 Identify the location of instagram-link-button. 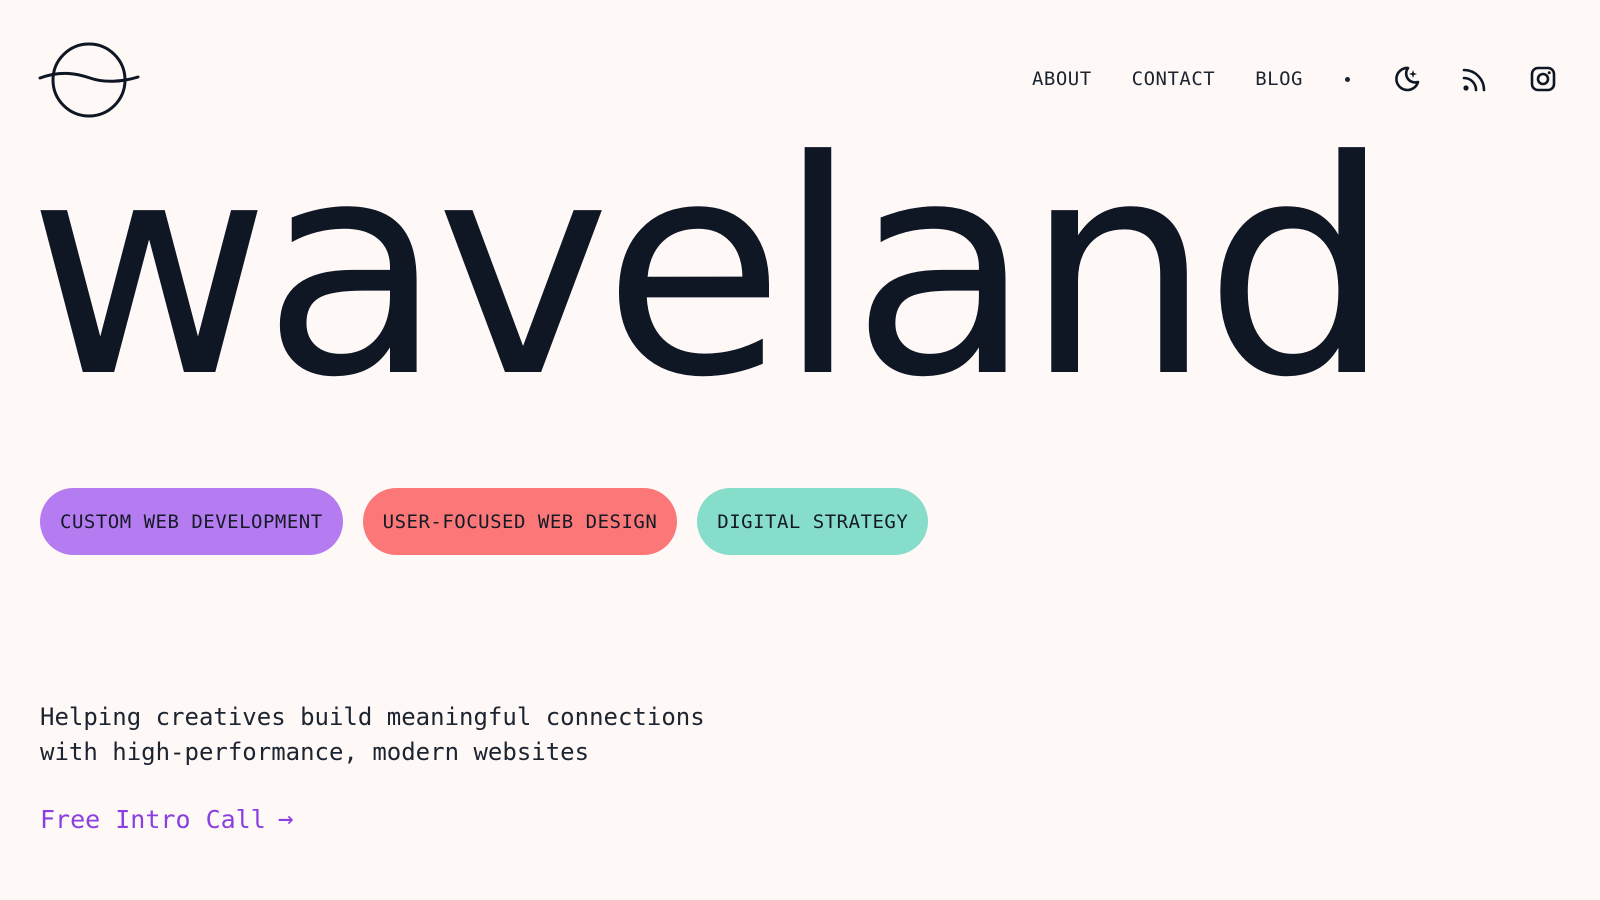
(1543, 79).